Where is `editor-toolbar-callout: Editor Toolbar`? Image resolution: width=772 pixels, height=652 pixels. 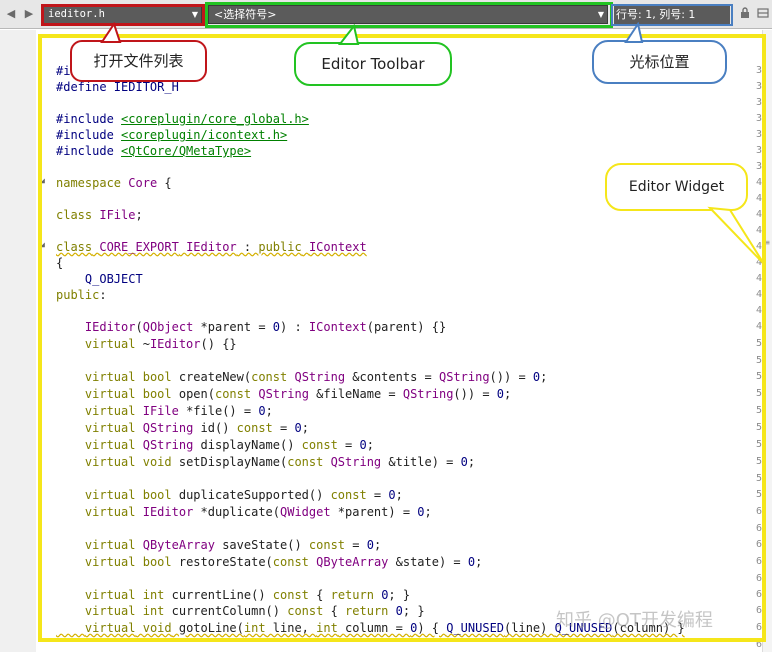
editor-toolbar-callout: Editor Toolbar is located at coordinates (373, 64).